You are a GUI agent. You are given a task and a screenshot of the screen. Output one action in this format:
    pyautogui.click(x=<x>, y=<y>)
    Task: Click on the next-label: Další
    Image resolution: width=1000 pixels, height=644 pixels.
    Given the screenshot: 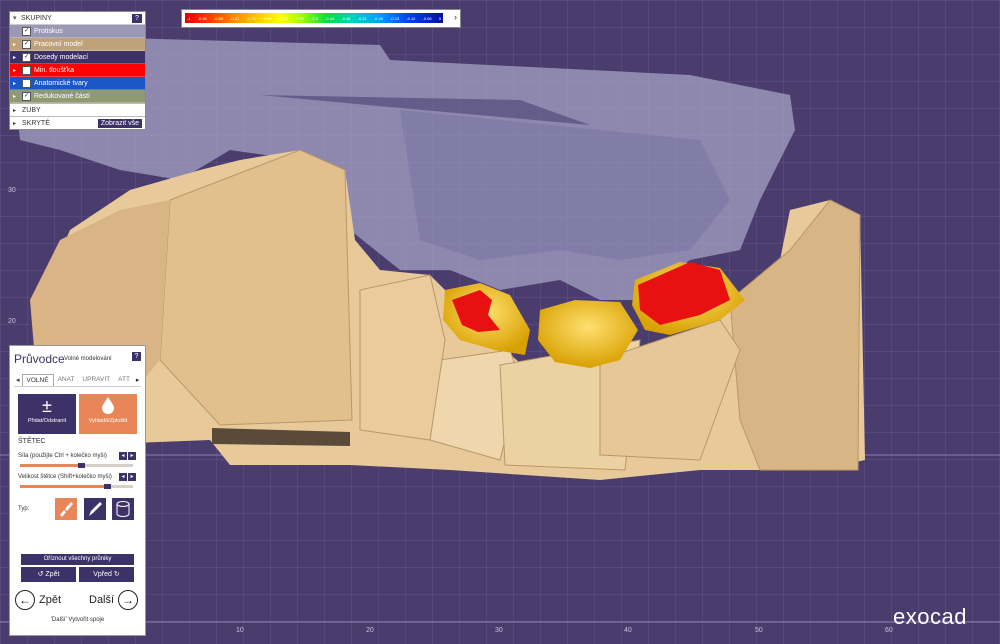 What is the action you would take?
    pyautogui.click(x=102, y=600)
    